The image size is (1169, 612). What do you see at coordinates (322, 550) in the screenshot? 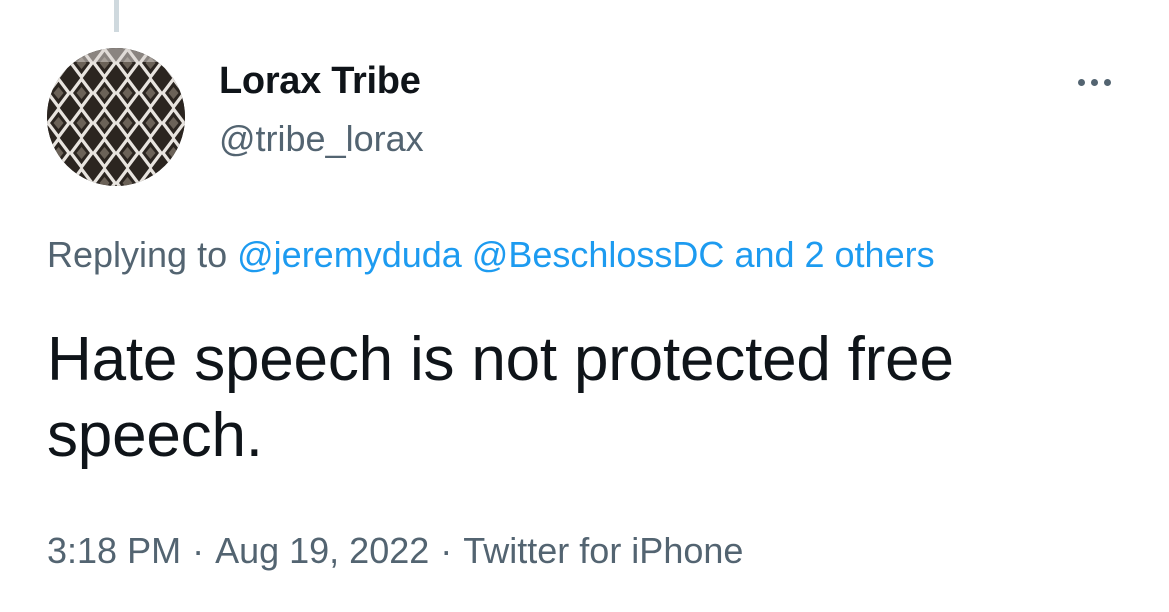
I see `tweet-date: Aug 19, 2022` at bounding box center [322, 550].